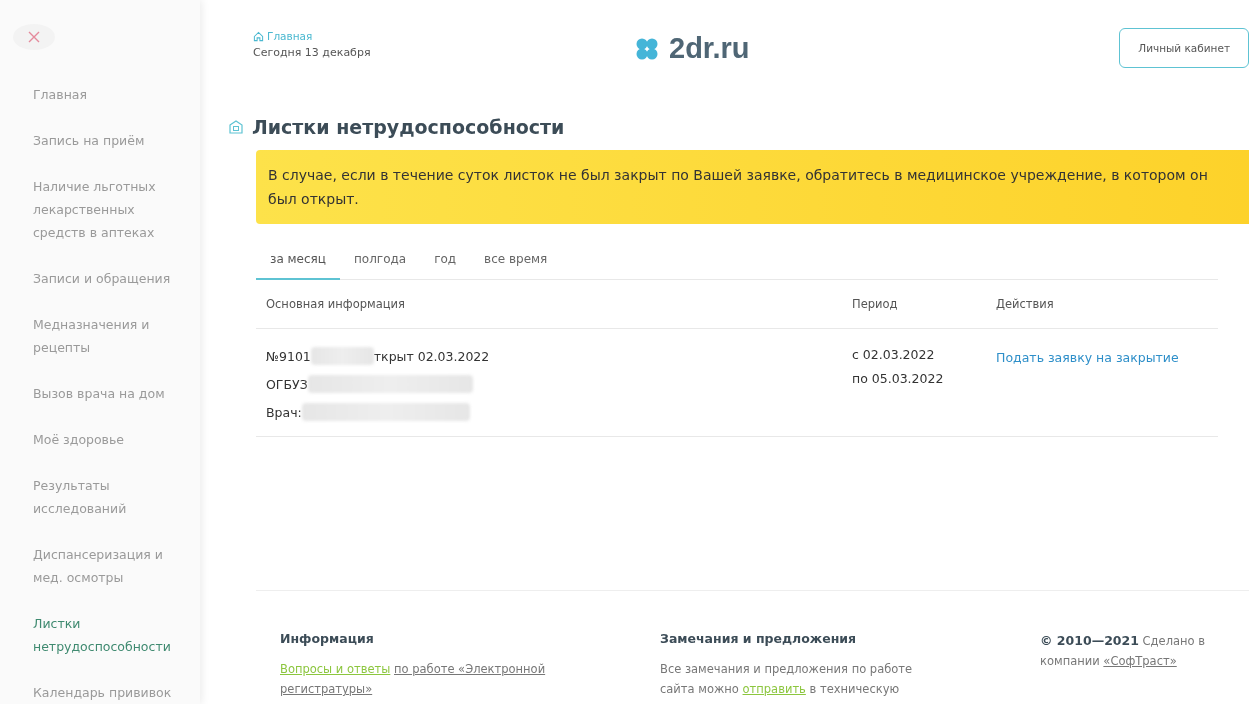 This screenshot has height=704, width=1249. I want to click on period-end: по 05.03.2022, so click(898, 378).